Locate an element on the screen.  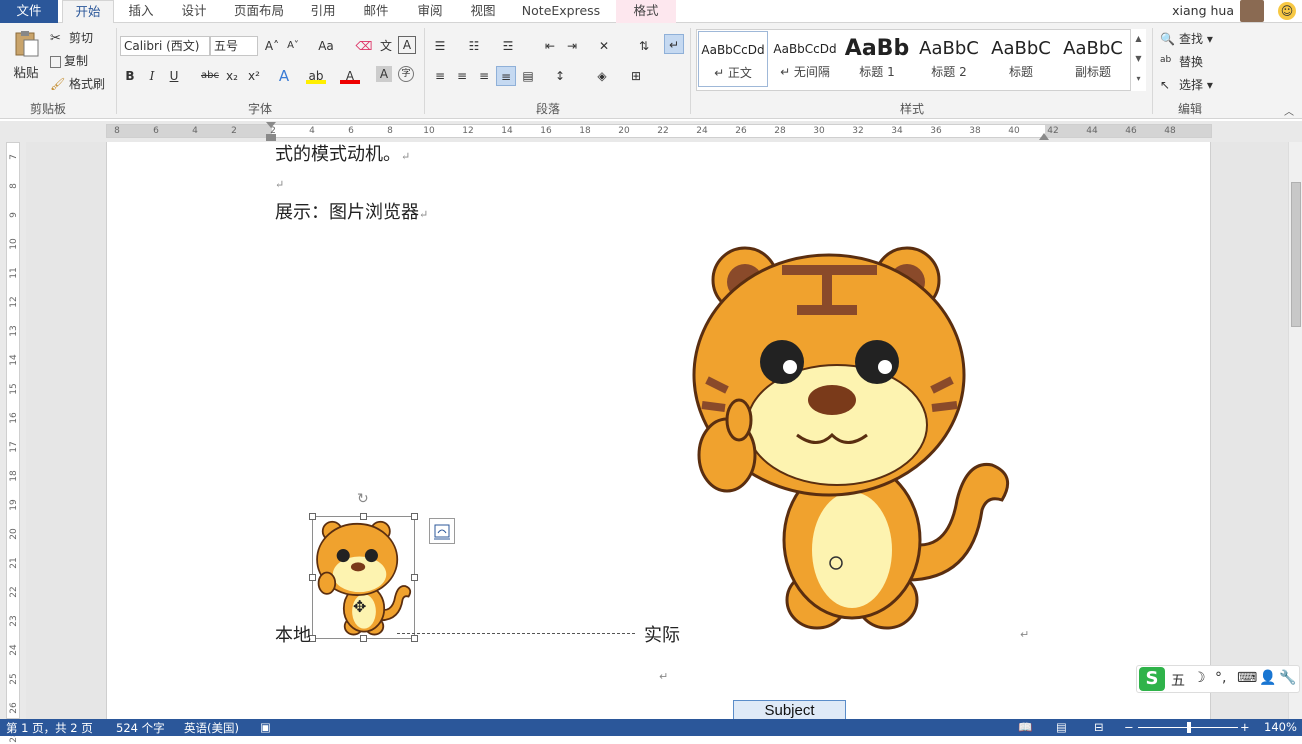
tab-insert: 插入 is located at coordinates (141, 11).